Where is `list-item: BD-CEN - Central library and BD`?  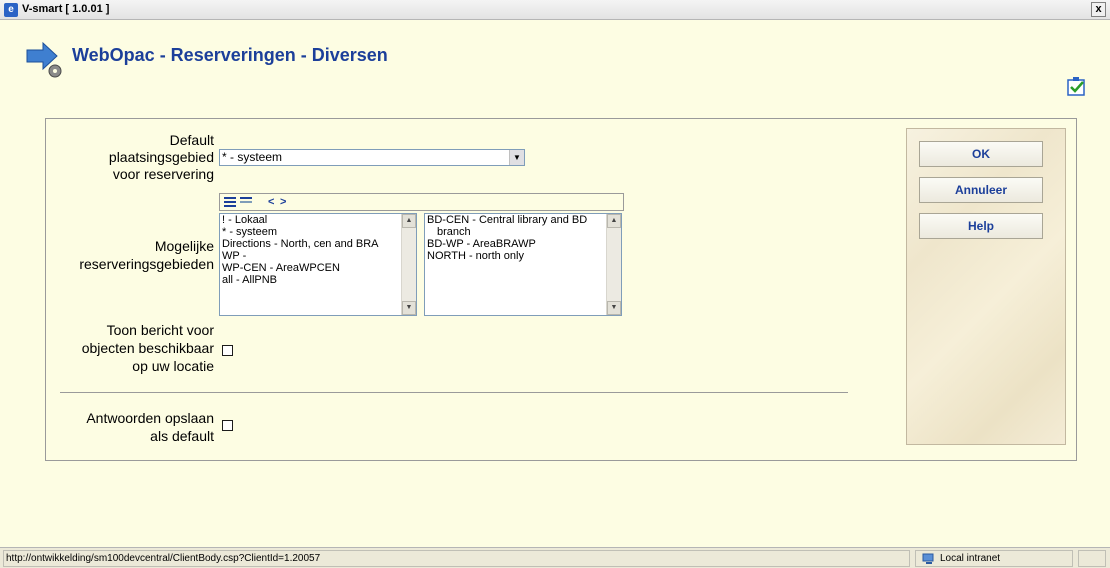
list-item: BD-CEN - Central library and BD is located at coordinates (523, 220).